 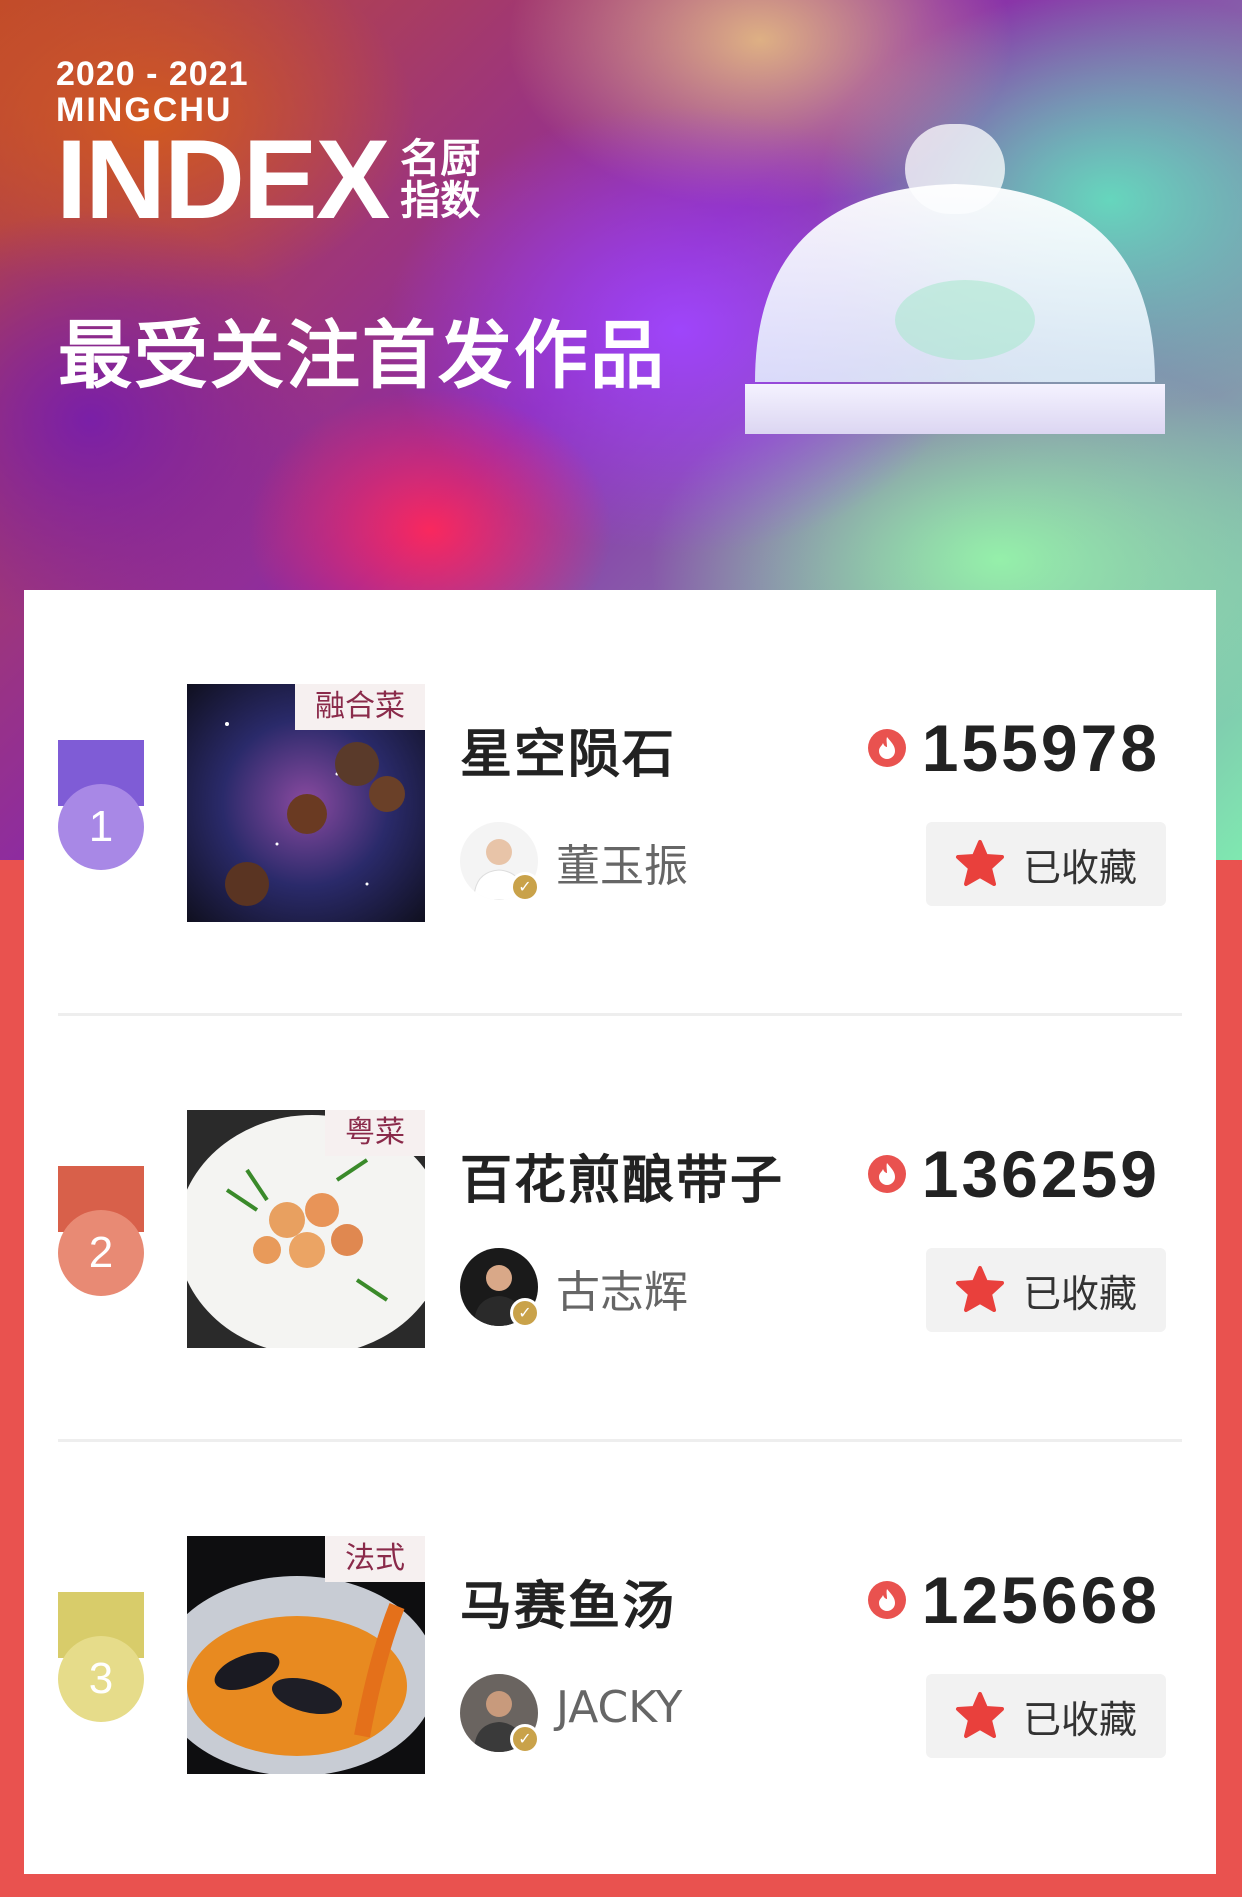 I want to click on page-title: 最受关注首发作品, so click(x=362, y=356).